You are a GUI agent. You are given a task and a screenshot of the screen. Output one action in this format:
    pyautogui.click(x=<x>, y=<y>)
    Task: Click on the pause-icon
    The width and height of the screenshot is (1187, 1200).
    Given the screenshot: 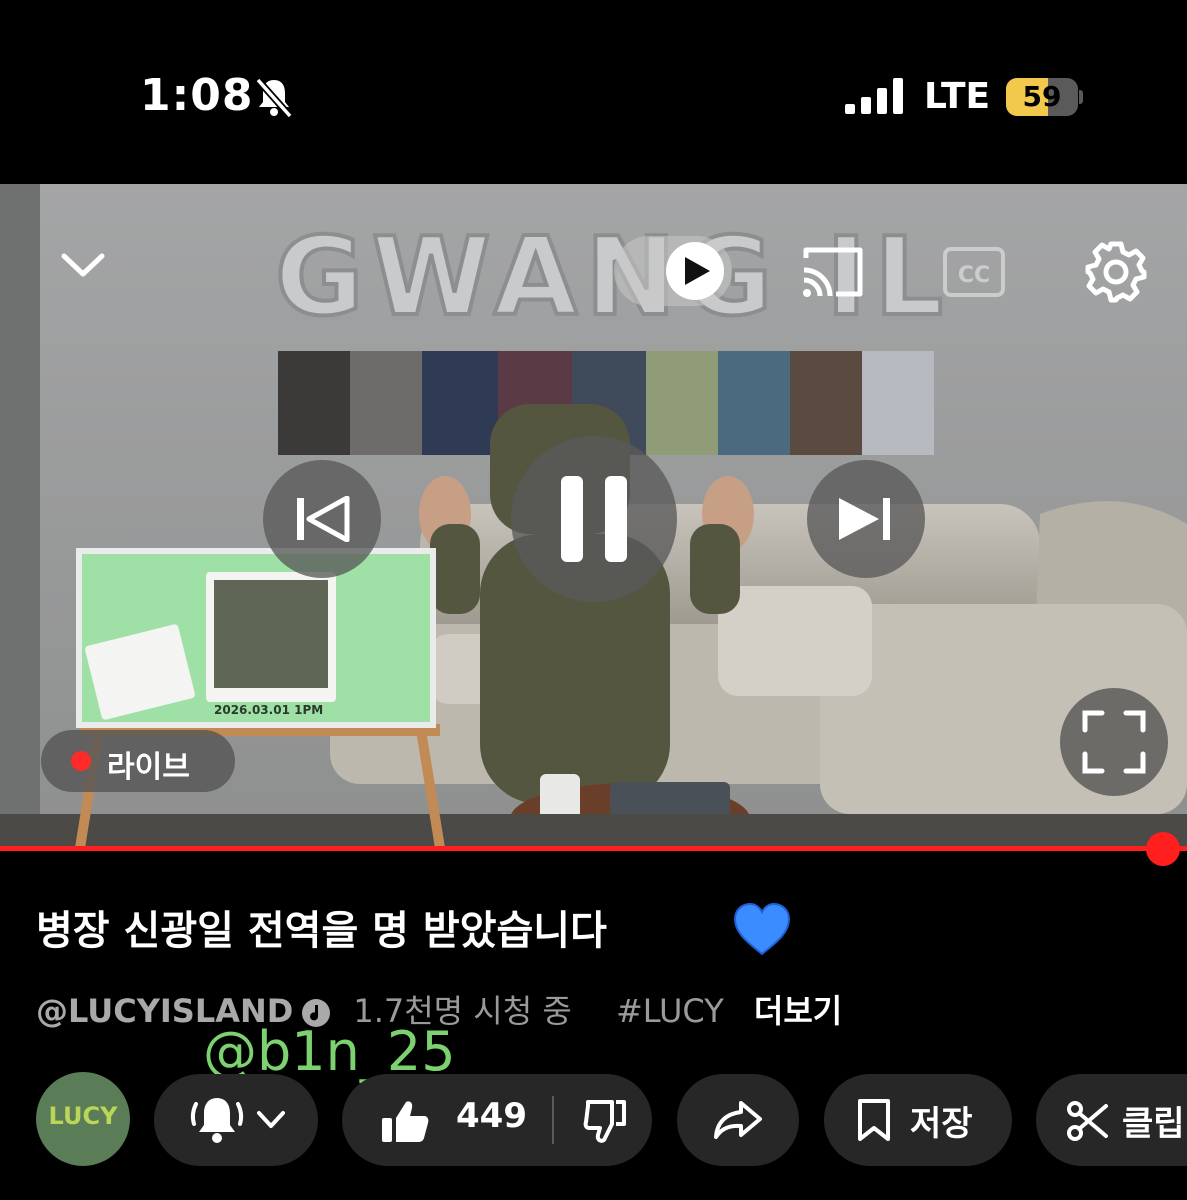 What is the action you would take?
    pyautogui.click(x=594, y=519)
    